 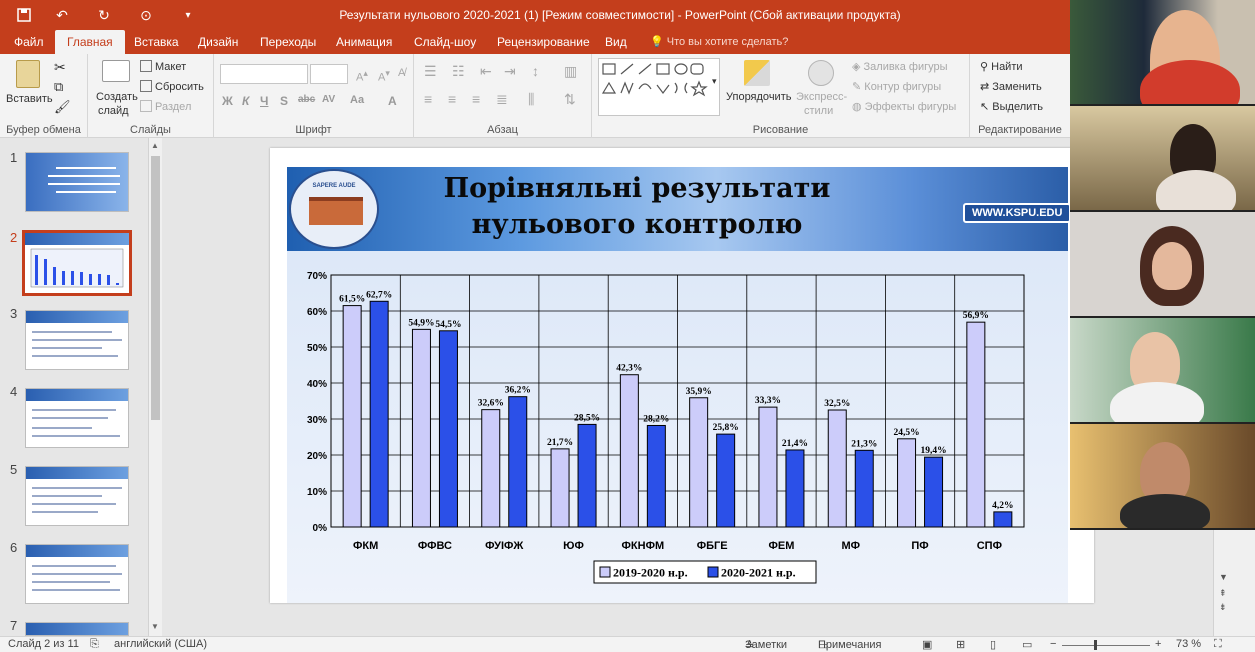 I want to click on char-spacing-button: AV, so click(x=328, y=99).